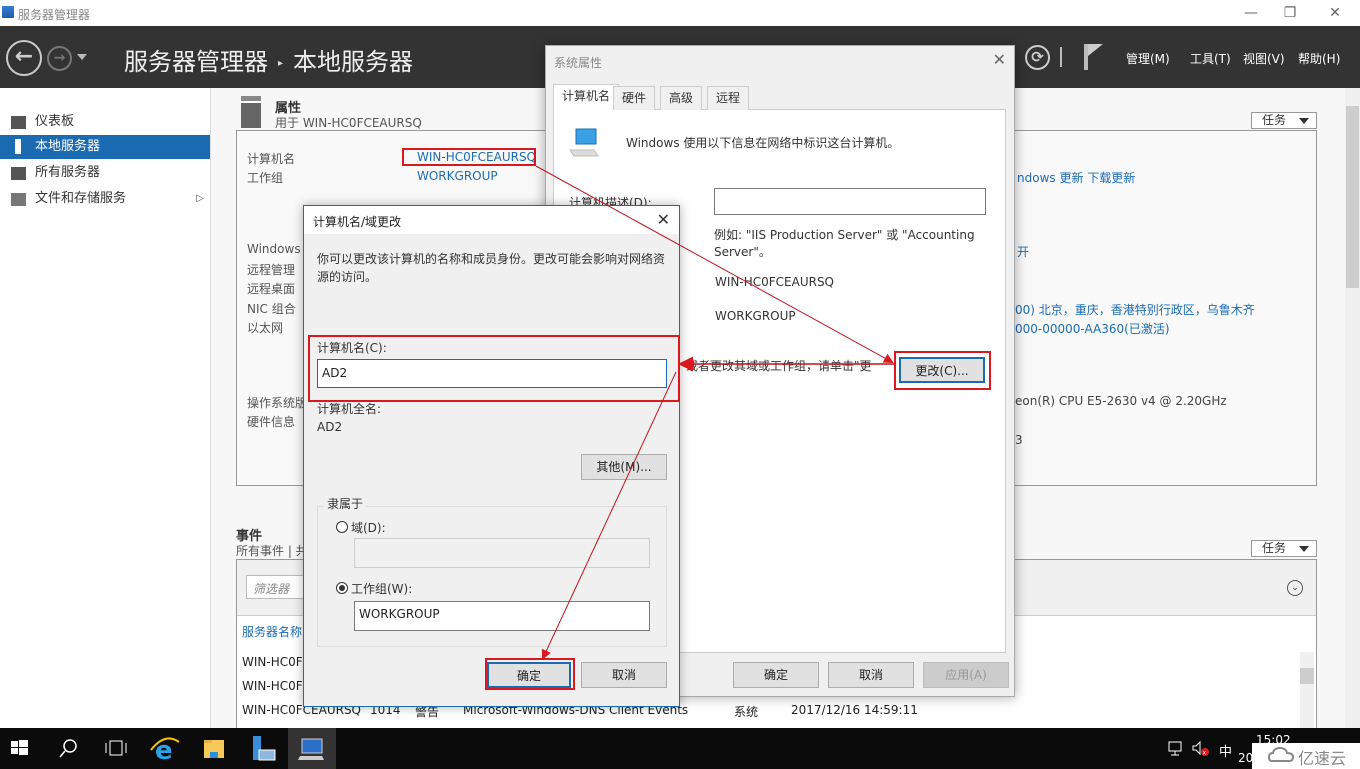 The height and width of the screenshot is (769, 1360). Describe the element at coordinates (352, 348) in the screenshot. I see `computer-name-label: 计算机名(C):` at that location.